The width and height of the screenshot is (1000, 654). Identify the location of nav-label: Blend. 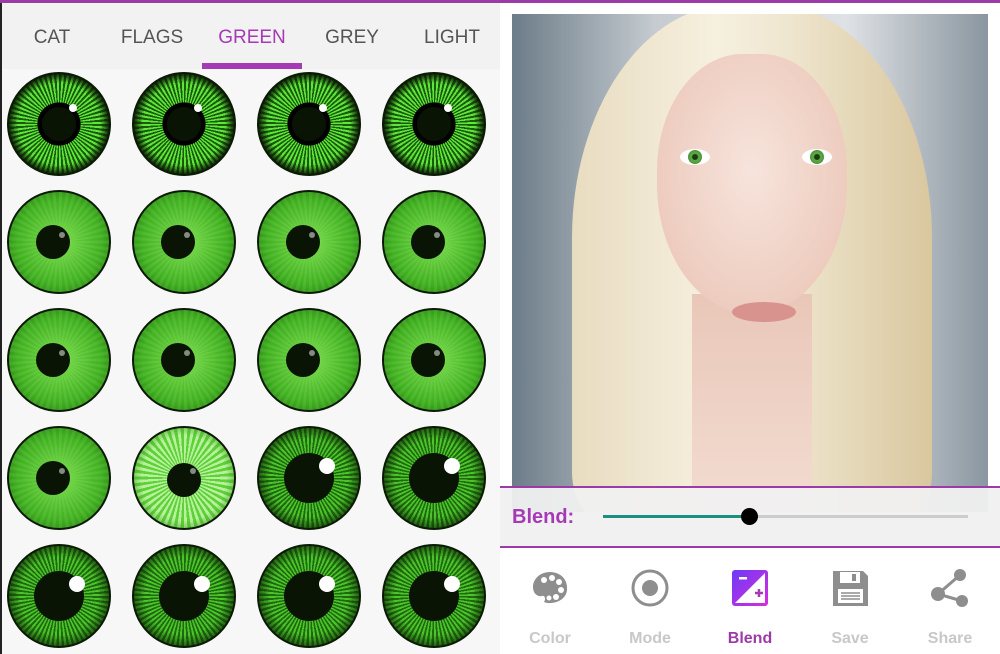
(750, 638).